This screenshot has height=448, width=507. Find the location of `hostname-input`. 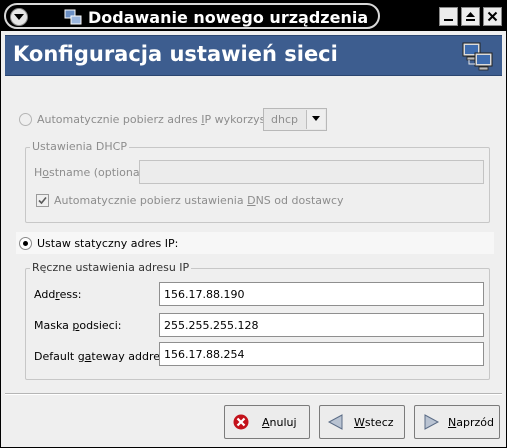

hostname-input is located at coordinates (311, 172).